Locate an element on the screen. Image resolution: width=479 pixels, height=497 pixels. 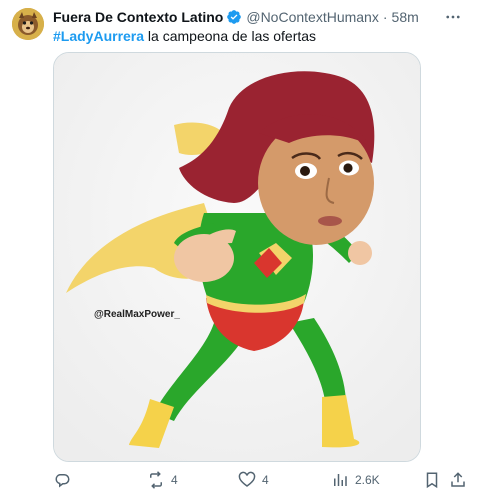
avatar is located at coordinates (28, 24).